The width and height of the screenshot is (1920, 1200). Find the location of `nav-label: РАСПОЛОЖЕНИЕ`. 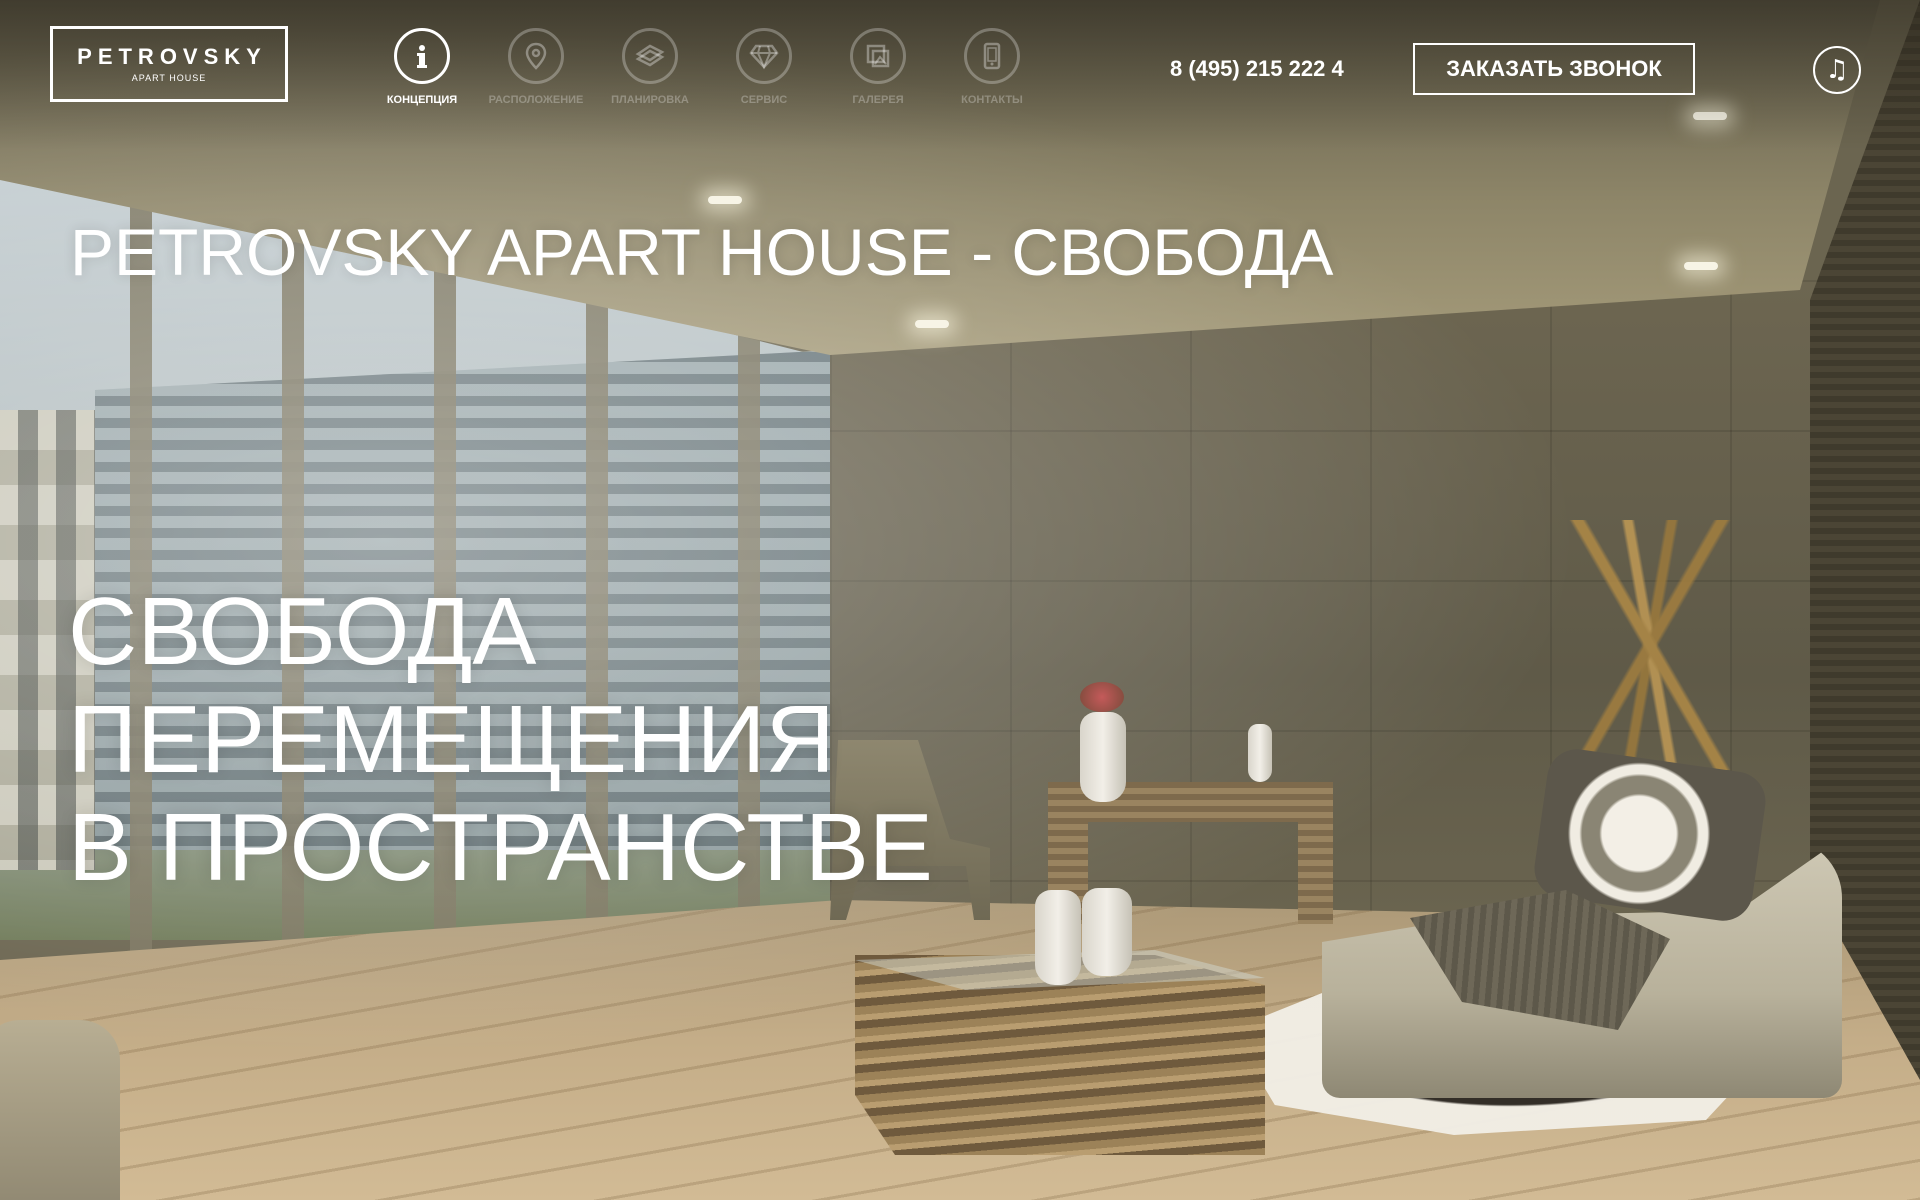

nav-label: РАСПОЛОЖЕНИЕ is located at coordinates (536, 100).